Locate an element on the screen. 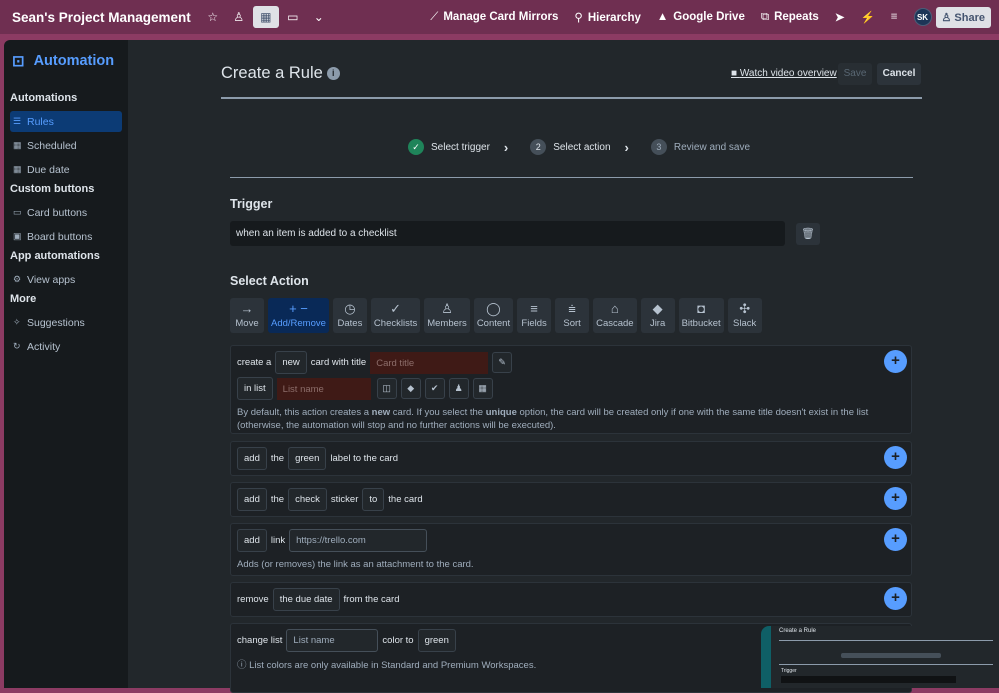 The image size is (999, 693). sidebar-item-board-buttons: ▣ Board buttons is located at coordinates (66, 236).